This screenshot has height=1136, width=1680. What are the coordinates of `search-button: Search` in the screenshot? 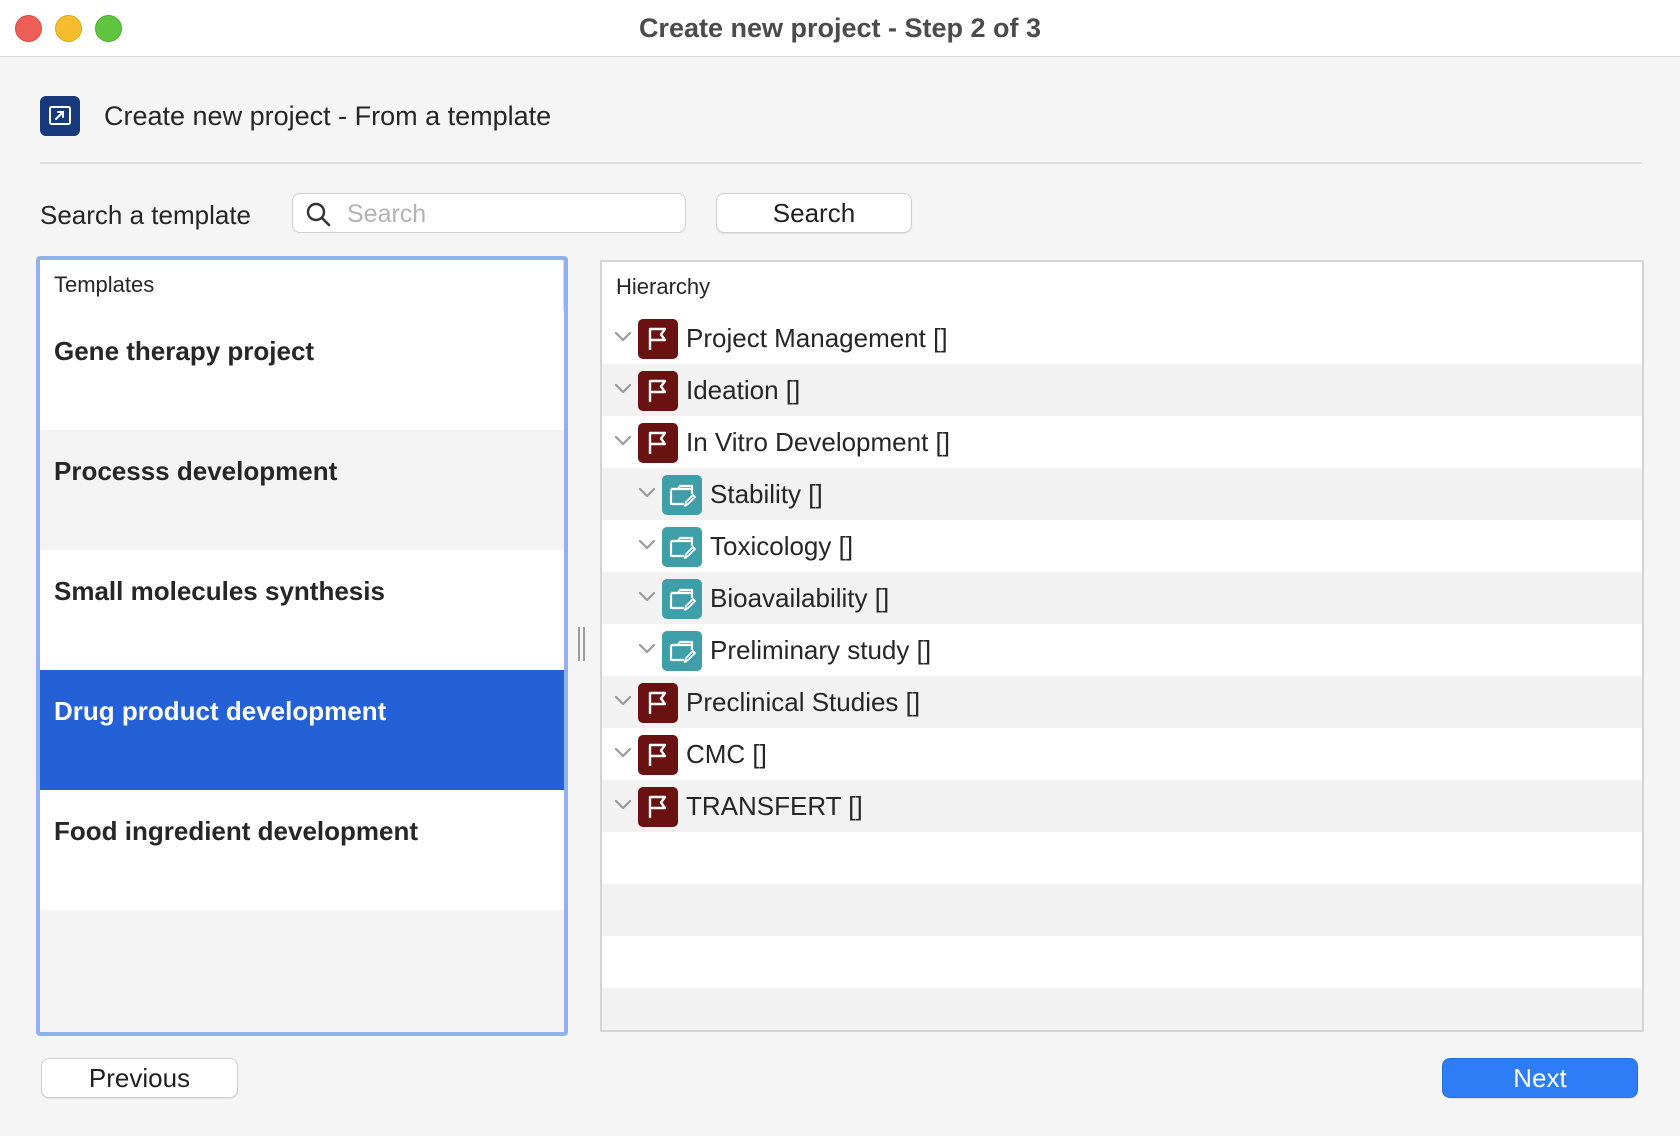 It's located at (814, 213).